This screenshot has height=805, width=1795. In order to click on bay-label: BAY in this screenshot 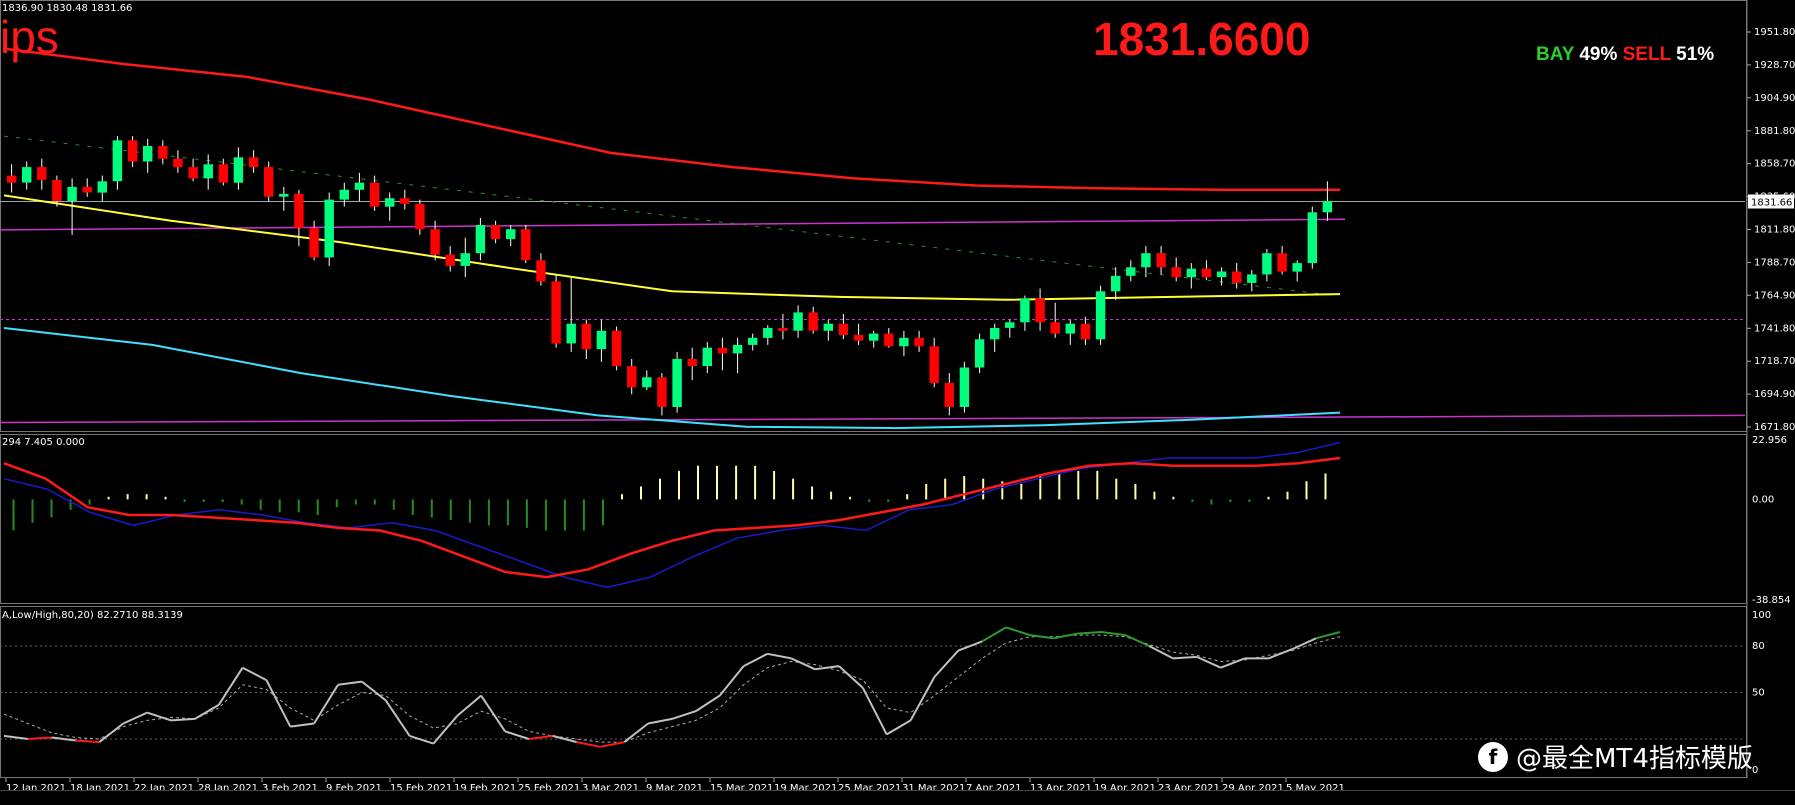, I will do `click(1555, 54)`.